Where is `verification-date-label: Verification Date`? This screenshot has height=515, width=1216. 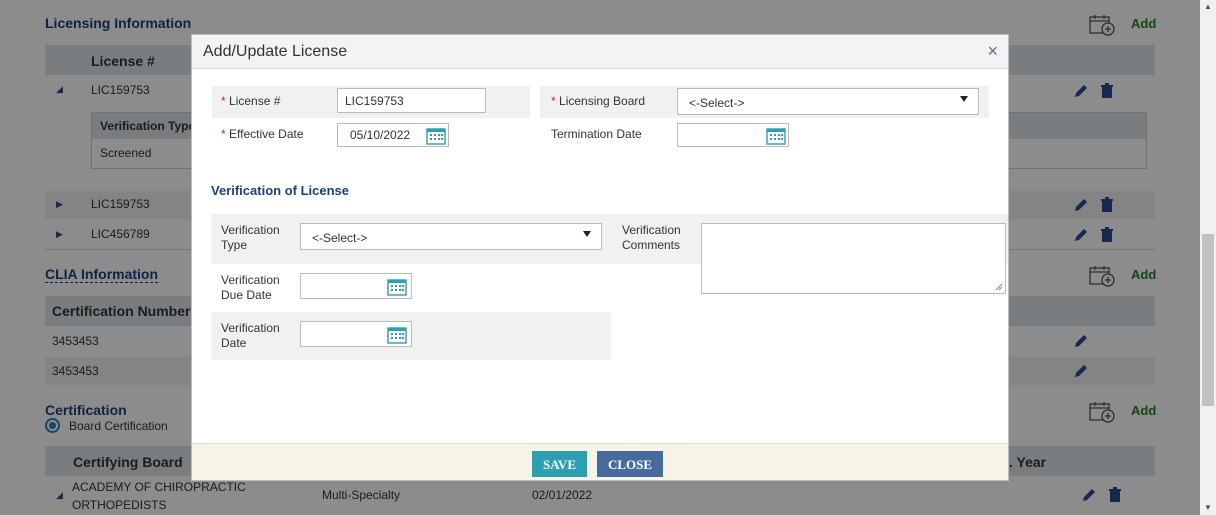
verification-date-label: Verification Date is located at coordinates (250, 336).